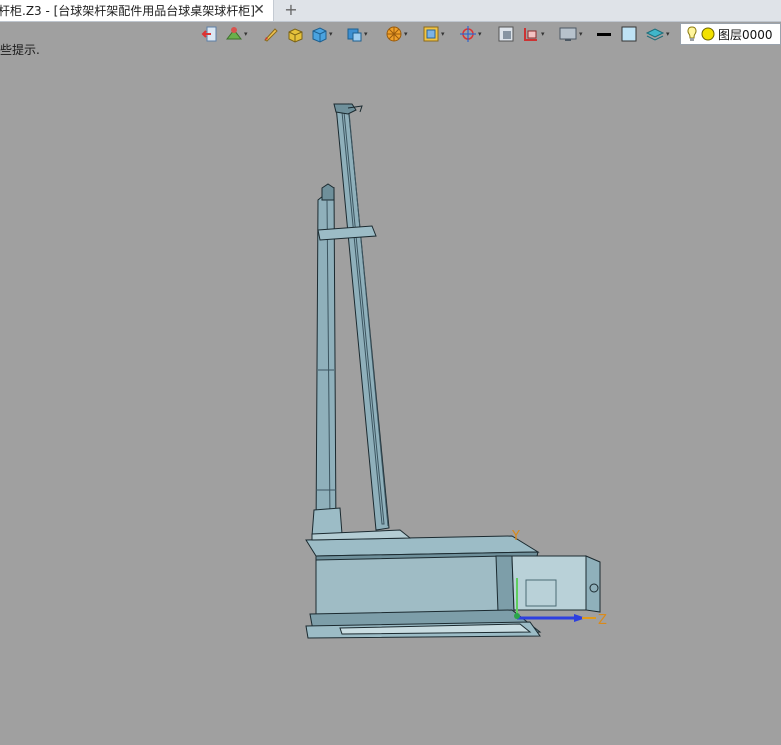  Describe the element at coordinates (396, 34) in the screenshot. I see `render-wheel-icon: ▾` at that location.